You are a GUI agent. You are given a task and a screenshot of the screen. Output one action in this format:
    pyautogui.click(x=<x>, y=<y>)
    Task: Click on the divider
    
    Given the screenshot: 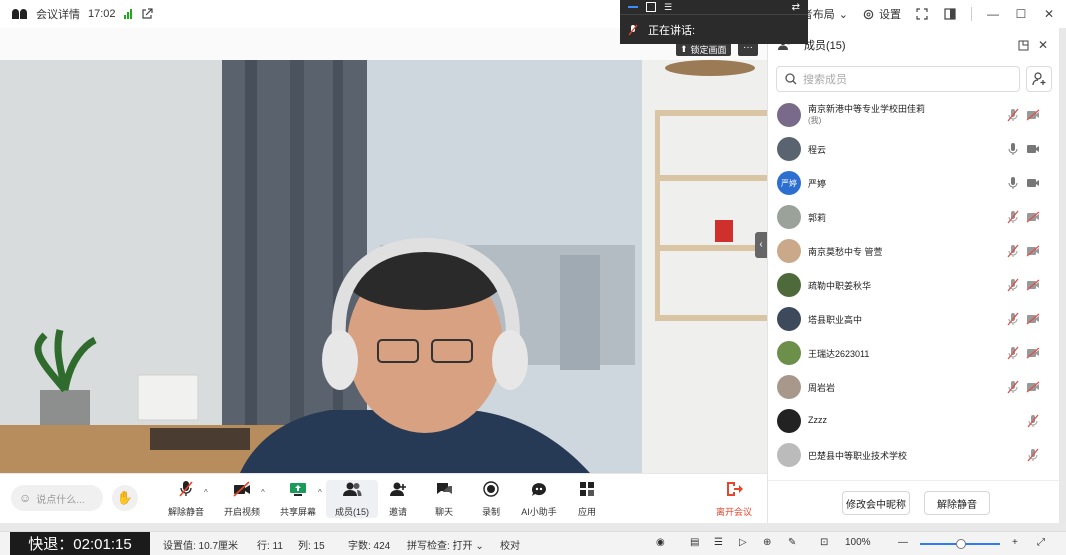 What is the action you would take?
    pyautogui.click(x=971, y=14)
    